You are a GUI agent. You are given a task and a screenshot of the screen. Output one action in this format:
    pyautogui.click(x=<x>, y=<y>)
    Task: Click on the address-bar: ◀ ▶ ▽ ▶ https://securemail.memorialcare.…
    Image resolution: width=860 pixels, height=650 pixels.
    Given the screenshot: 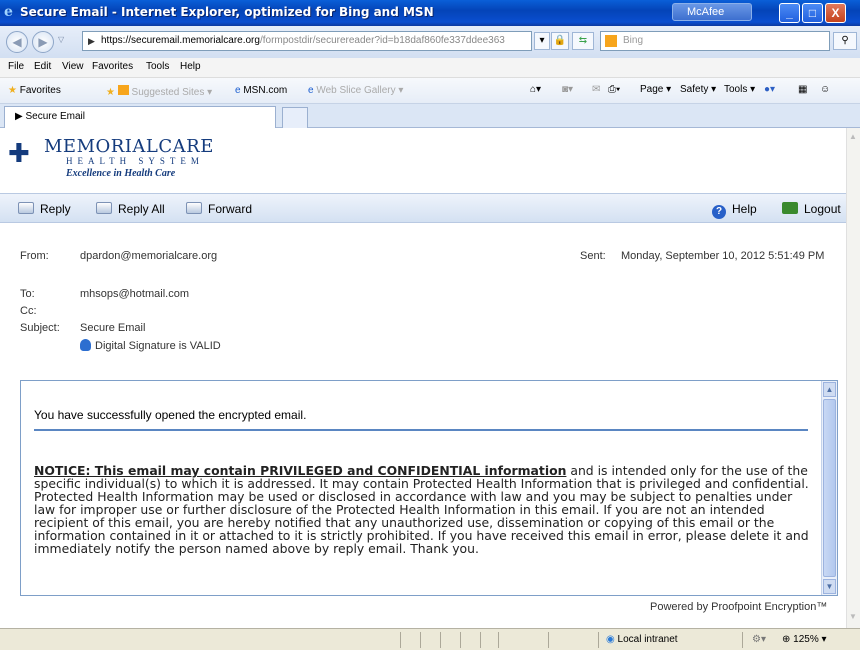 What is the action you would take?
    pyautogui.click(x=430, y=42)
    